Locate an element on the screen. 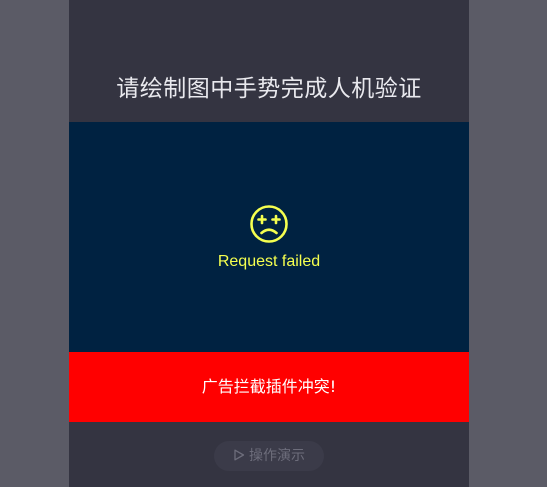 Image resolution: width=547 pixels, height=487 pixels. demo-button: 操作演示 is located at coordinates (269, 456).